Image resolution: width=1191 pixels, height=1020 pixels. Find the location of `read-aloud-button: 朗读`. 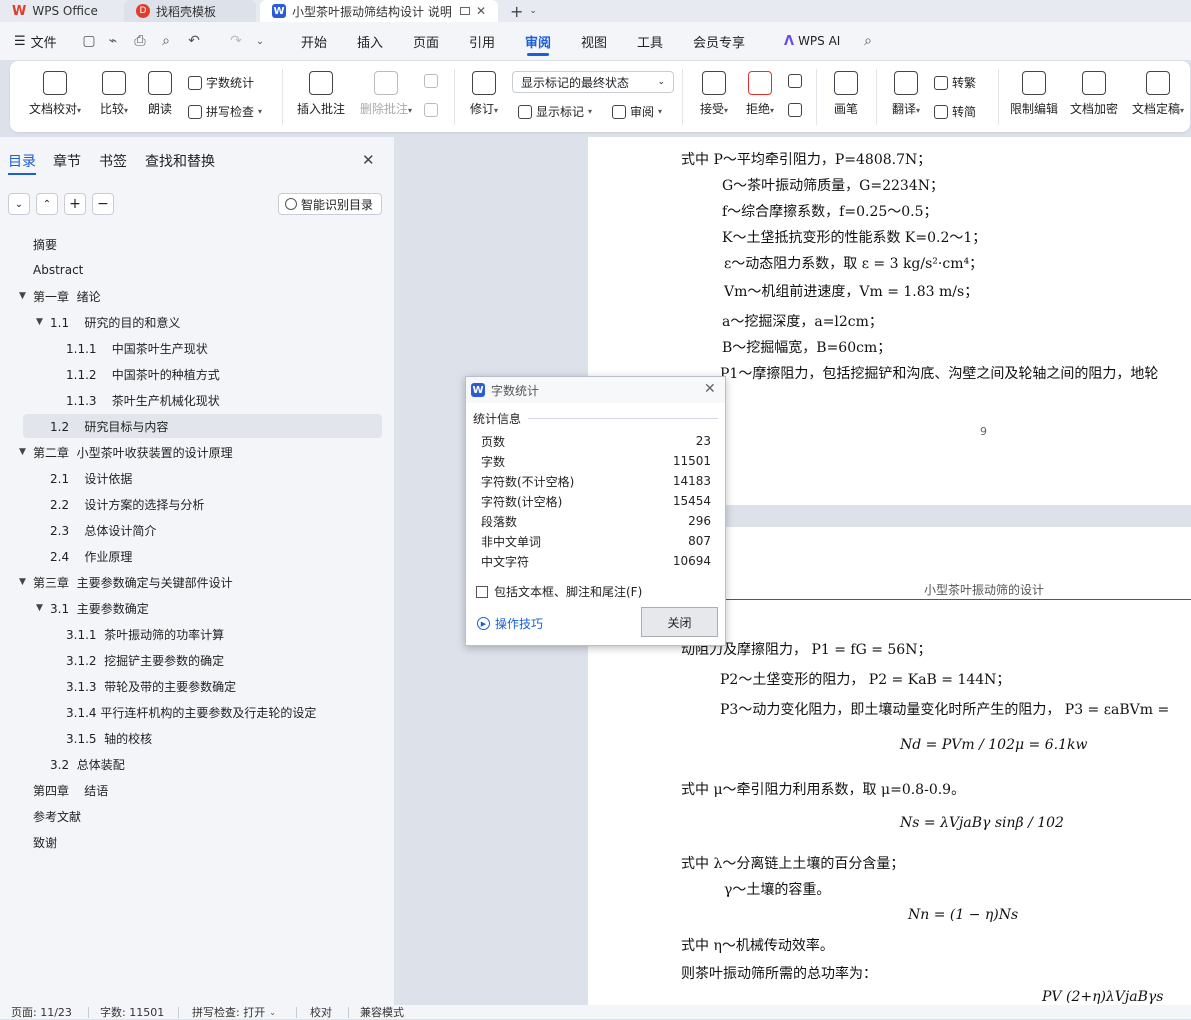

read-aloud-button: 朗读 is located at coordinates (160, 89).